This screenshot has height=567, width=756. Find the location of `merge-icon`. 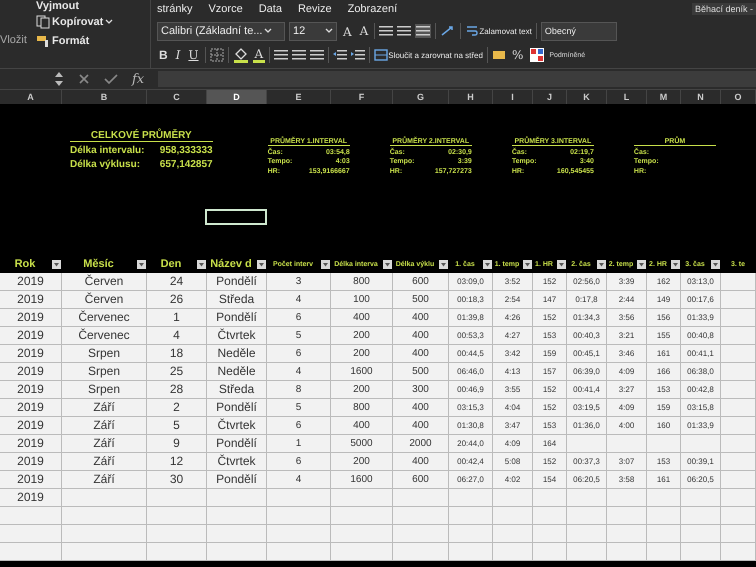

merge-icon is located at coordinates (381, 55).